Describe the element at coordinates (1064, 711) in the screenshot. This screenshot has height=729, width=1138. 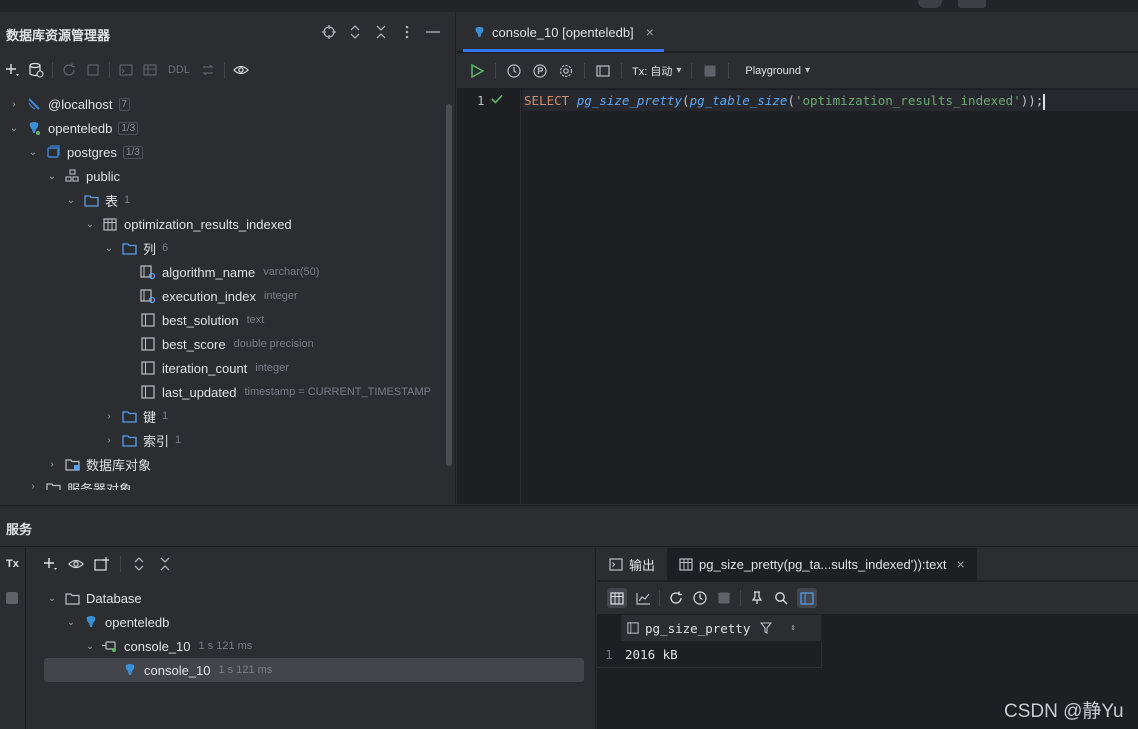
I see `watermark: CSDN @静Yu` at that location.